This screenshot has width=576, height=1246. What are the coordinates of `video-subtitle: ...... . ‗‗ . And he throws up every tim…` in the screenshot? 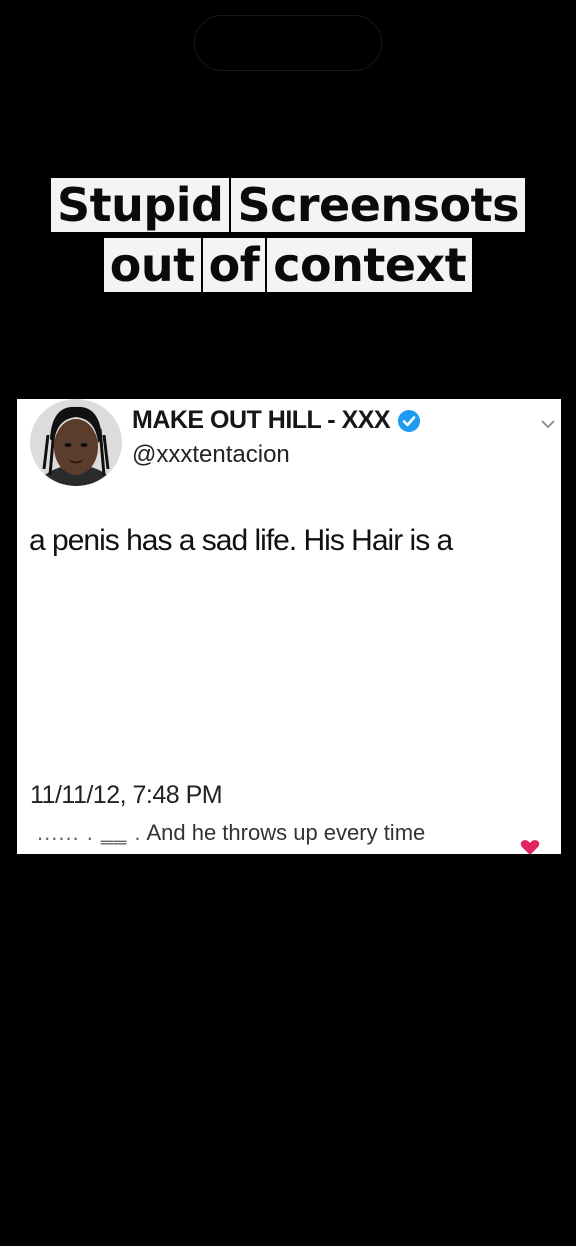 It's located at (231, 833).